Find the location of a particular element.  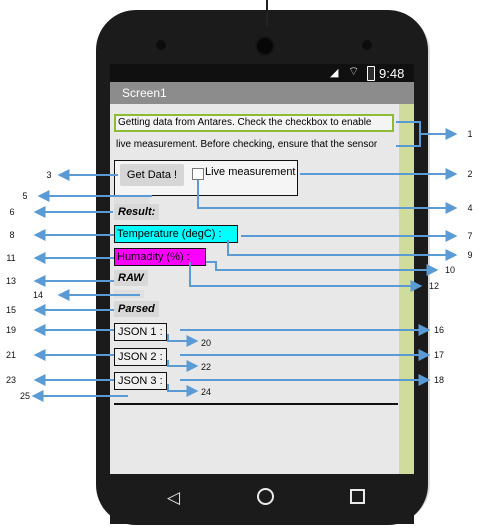

annotation-number-22: 22 is located at coordinates (205, 367).